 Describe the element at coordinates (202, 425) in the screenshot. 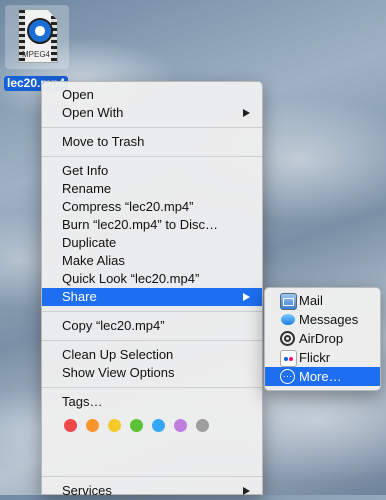

I see `tag-gray-button` at that location.